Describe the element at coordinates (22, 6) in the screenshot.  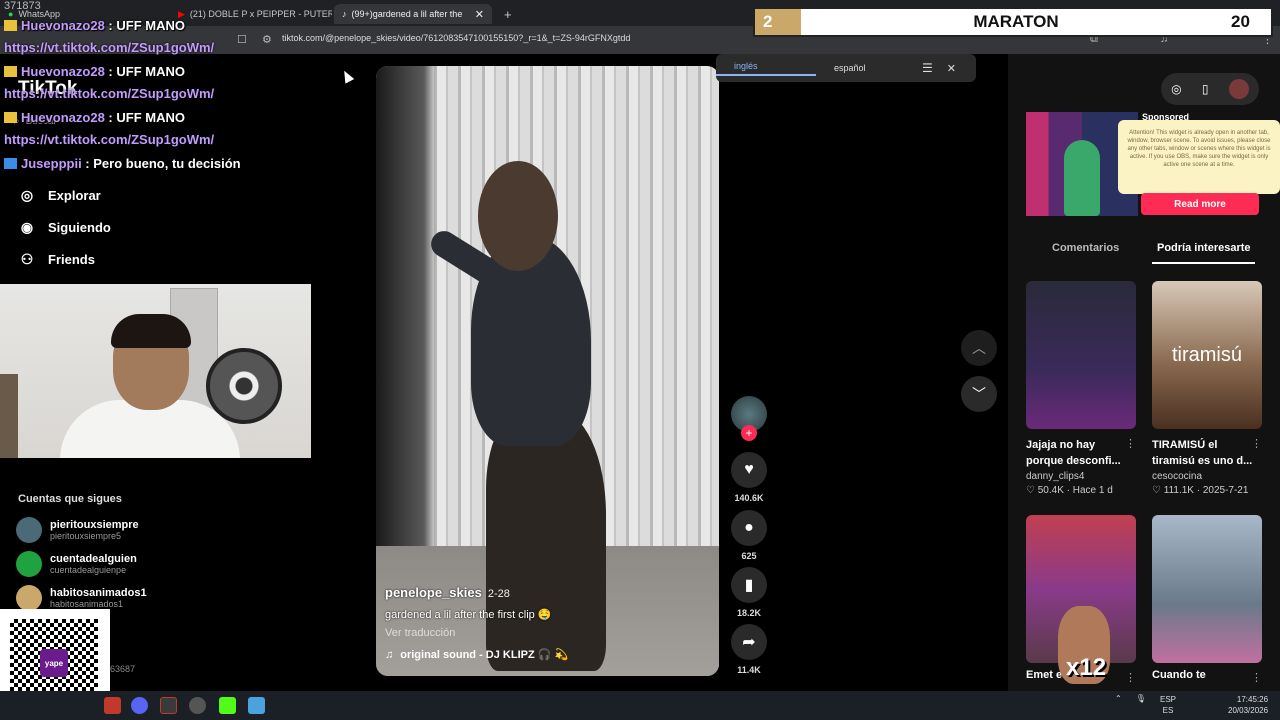
I see `viewer-count: 371873` at that location.